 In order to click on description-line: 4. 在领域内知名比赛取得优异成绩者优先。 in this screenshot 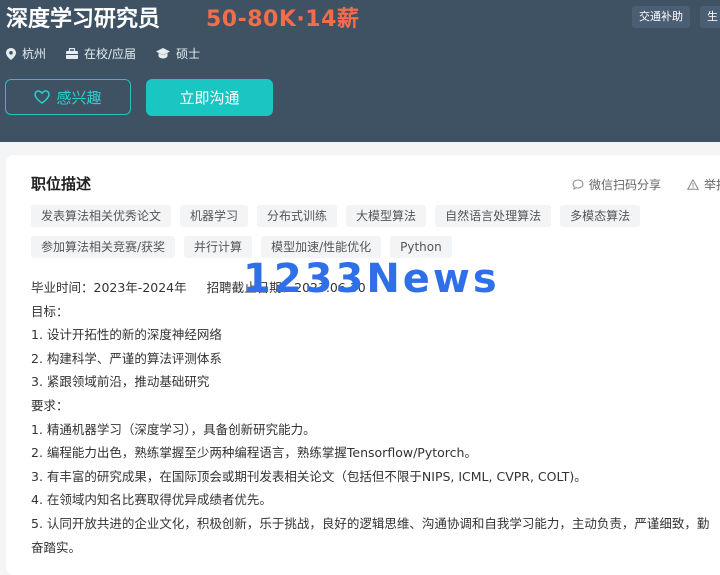, I will do `click(151, 500)`.